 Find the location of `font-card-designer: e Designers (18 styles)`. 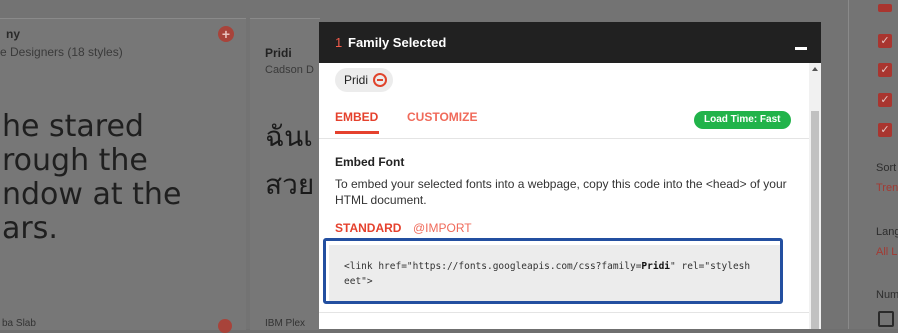

font-card-designer: e Designers (18 styles) is located at coordinates (61, 52).